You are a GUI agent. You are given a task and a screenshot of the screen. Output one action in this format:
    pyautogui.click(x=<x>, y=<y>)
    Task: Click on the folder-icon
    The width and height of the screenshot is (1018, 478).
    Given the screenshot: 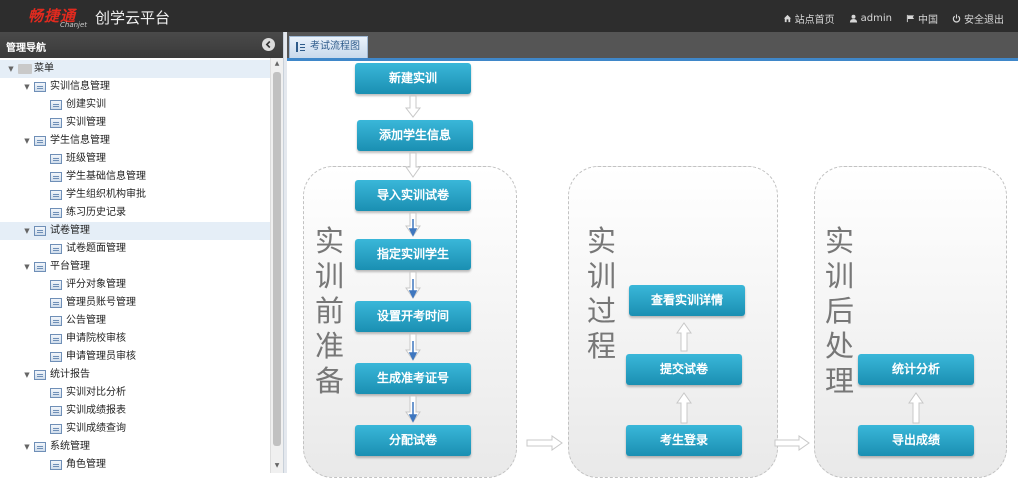 What is the action you would take?
    pyautogui.click(x=25, y=69)
    